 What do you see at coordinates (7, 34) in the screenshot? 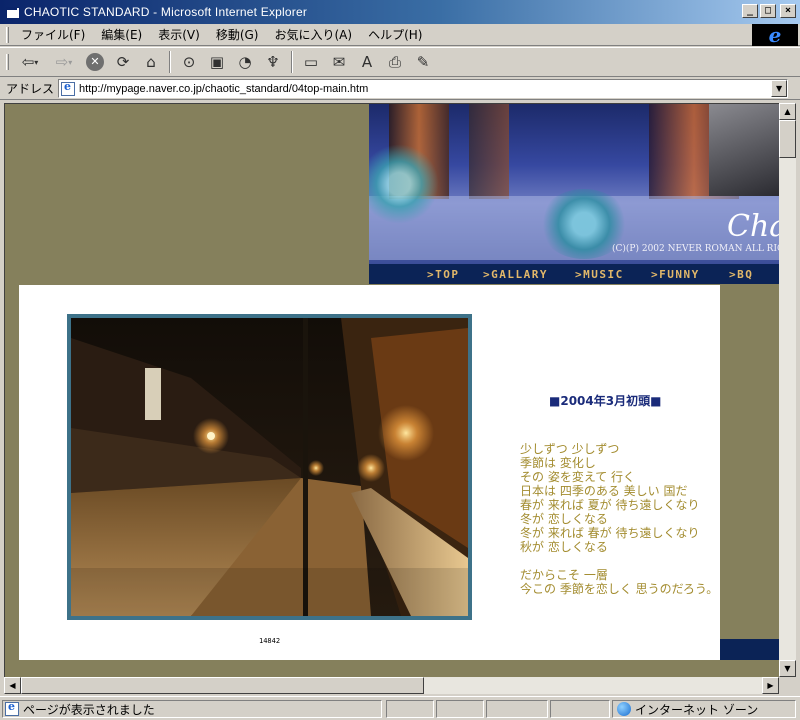
I see `menu-grip` at bounding box center [7, 34].